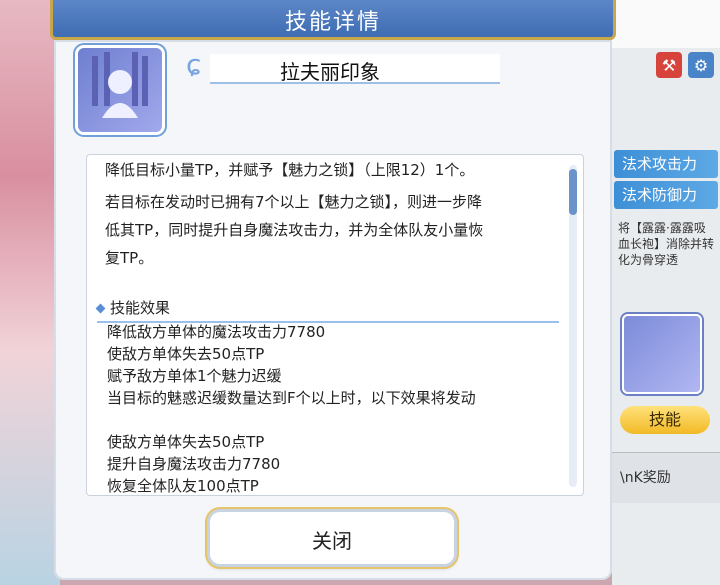 This screenshot has width=720, height=585. What do you see at coordinates (183, 486) in the screenshot?
I see `effect-item: 恢复全体队友100点TP` at bounding box center [183, 486].